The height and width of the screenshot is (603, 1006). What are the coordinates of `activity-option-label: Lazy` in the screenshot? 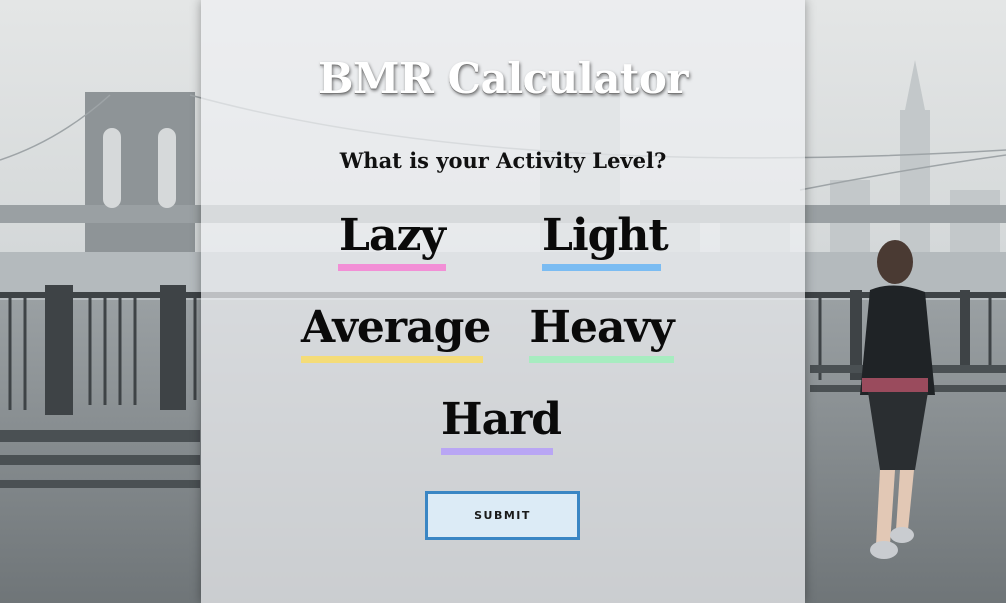 It's located at (392, 235).